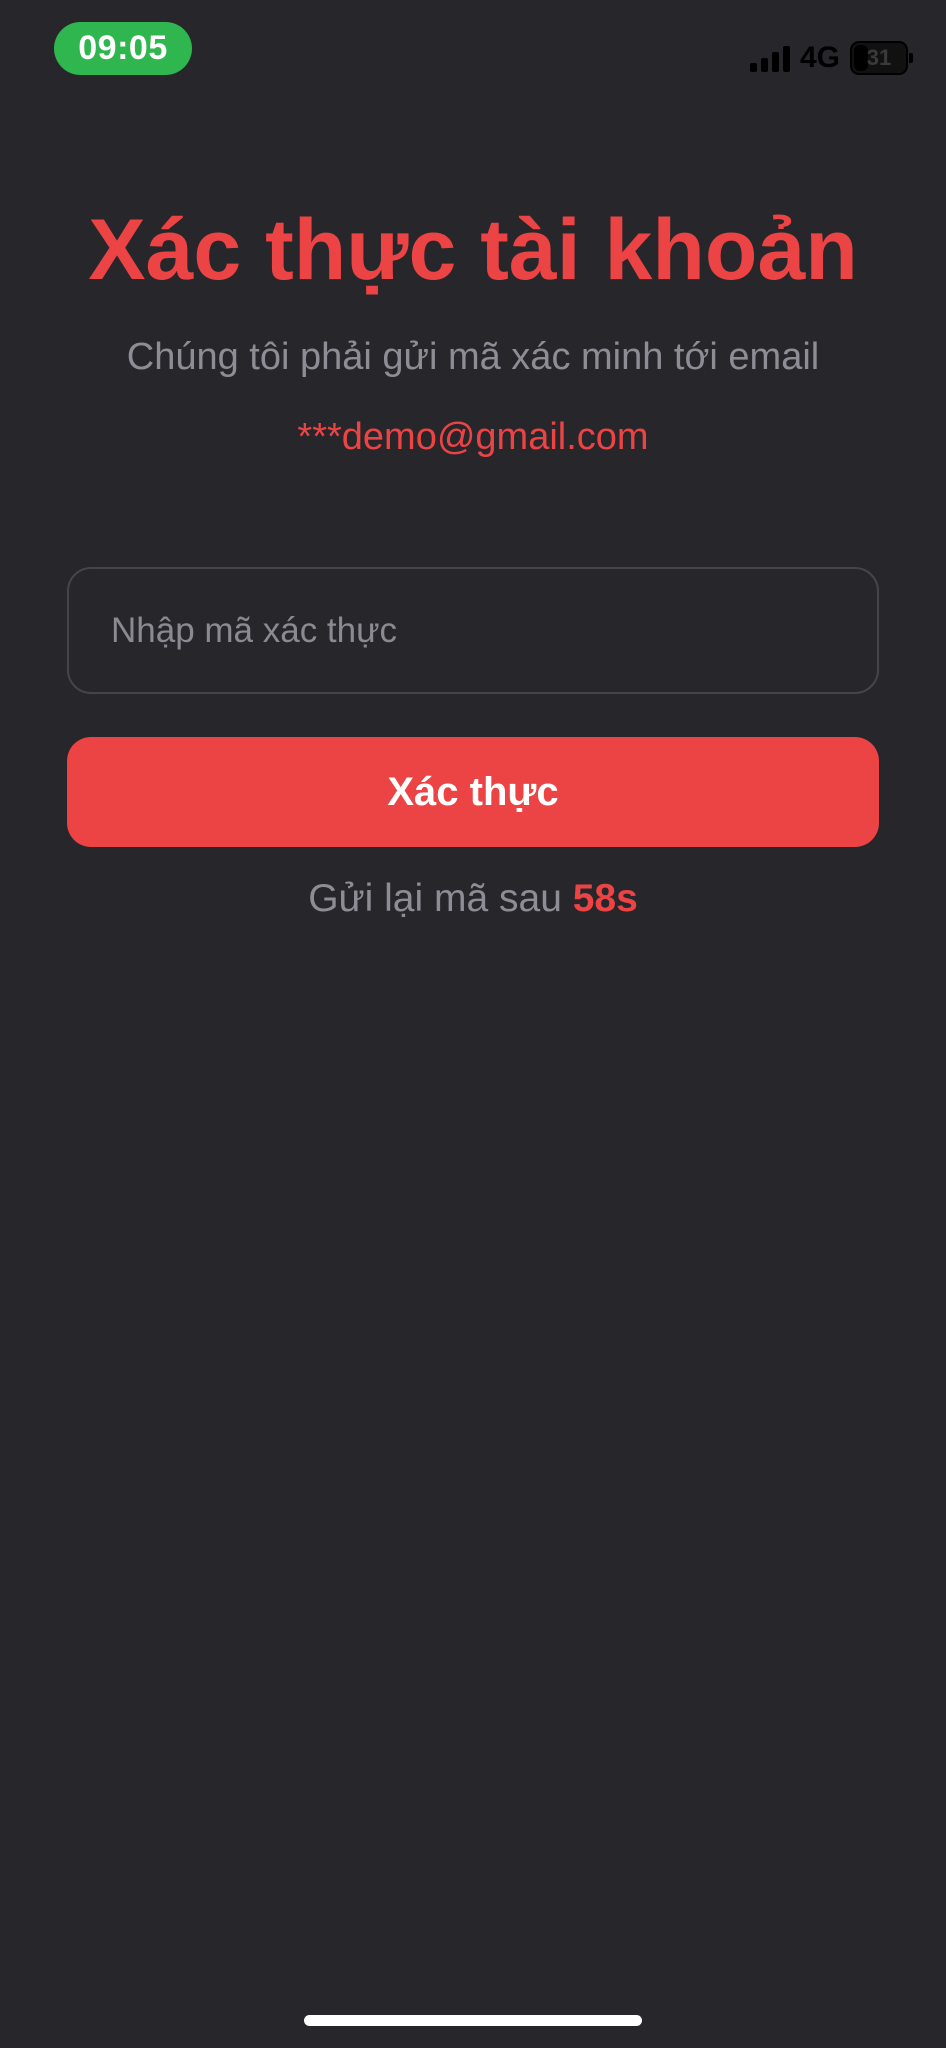 The image size is (946, 2048). I want to click on battery-level: 31, so click(879, 57).